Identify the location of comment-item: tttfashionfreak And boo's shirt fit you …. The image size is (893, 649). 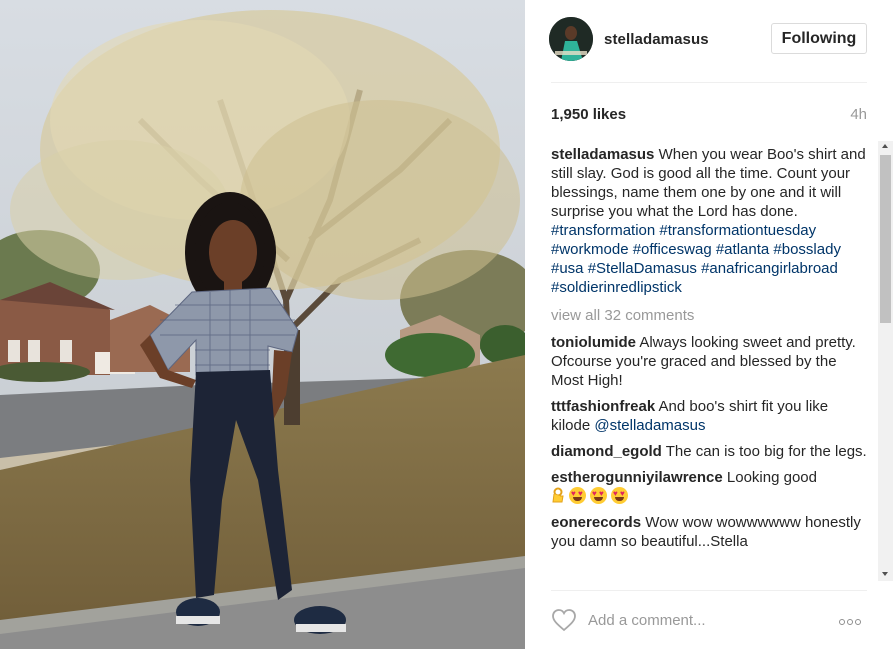
(710, 416).